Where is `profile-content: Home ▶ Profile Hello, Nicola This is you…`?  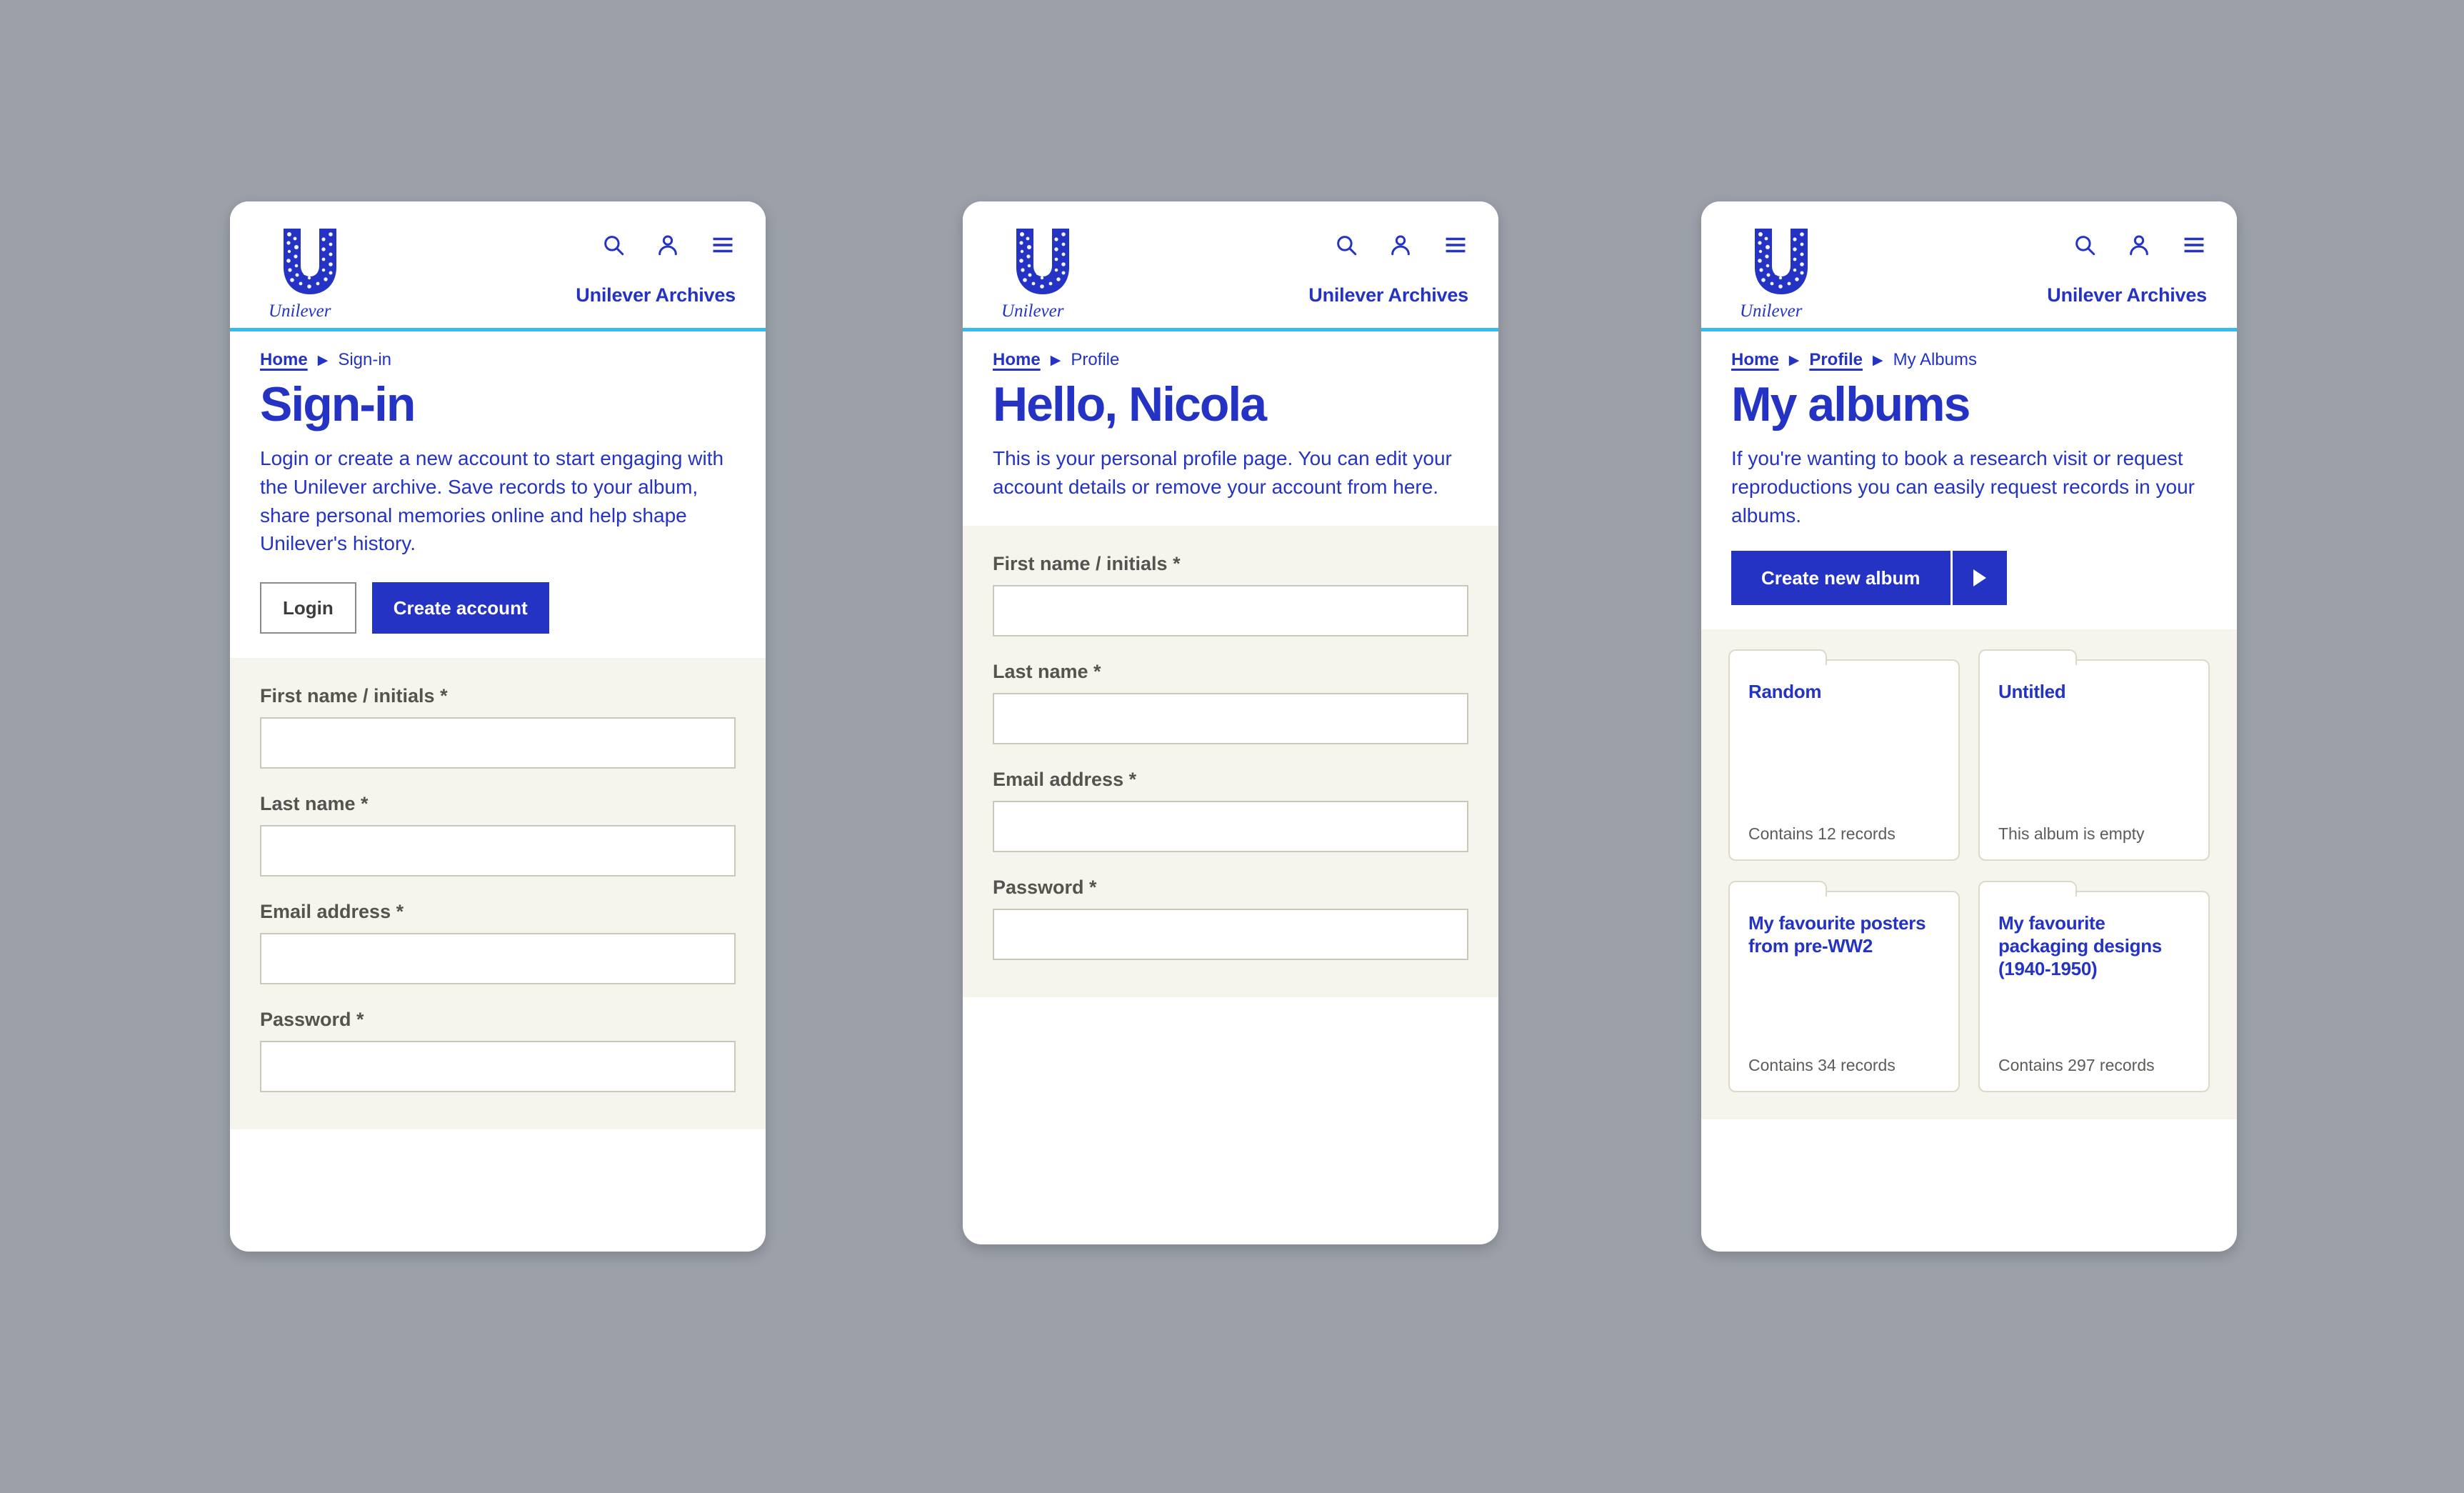 profile-content: Home ▶ Profile Hello, Nicola This is you… is located at coordinates (1230, 429).